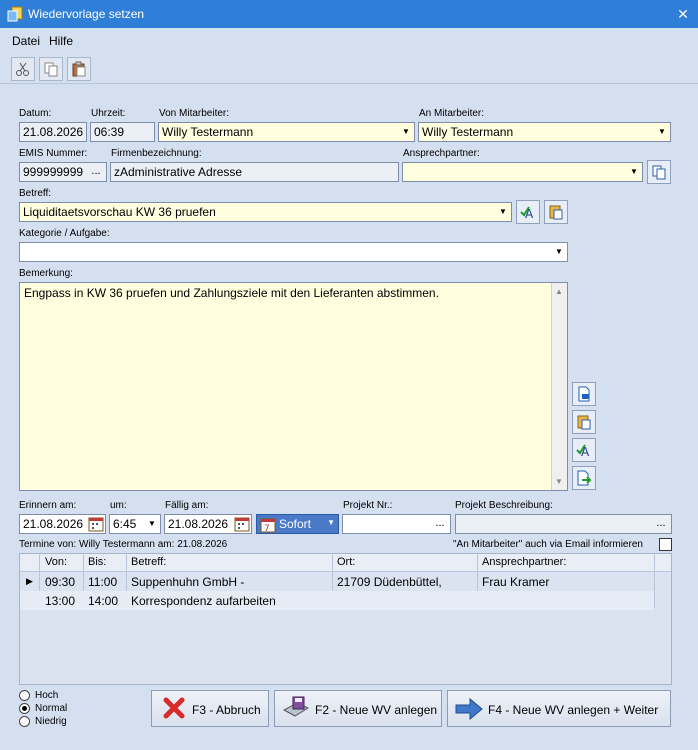 Image resolution: width=698 pixels, height=750 pixels. I want to click on copy-icon, so click(51, 69).